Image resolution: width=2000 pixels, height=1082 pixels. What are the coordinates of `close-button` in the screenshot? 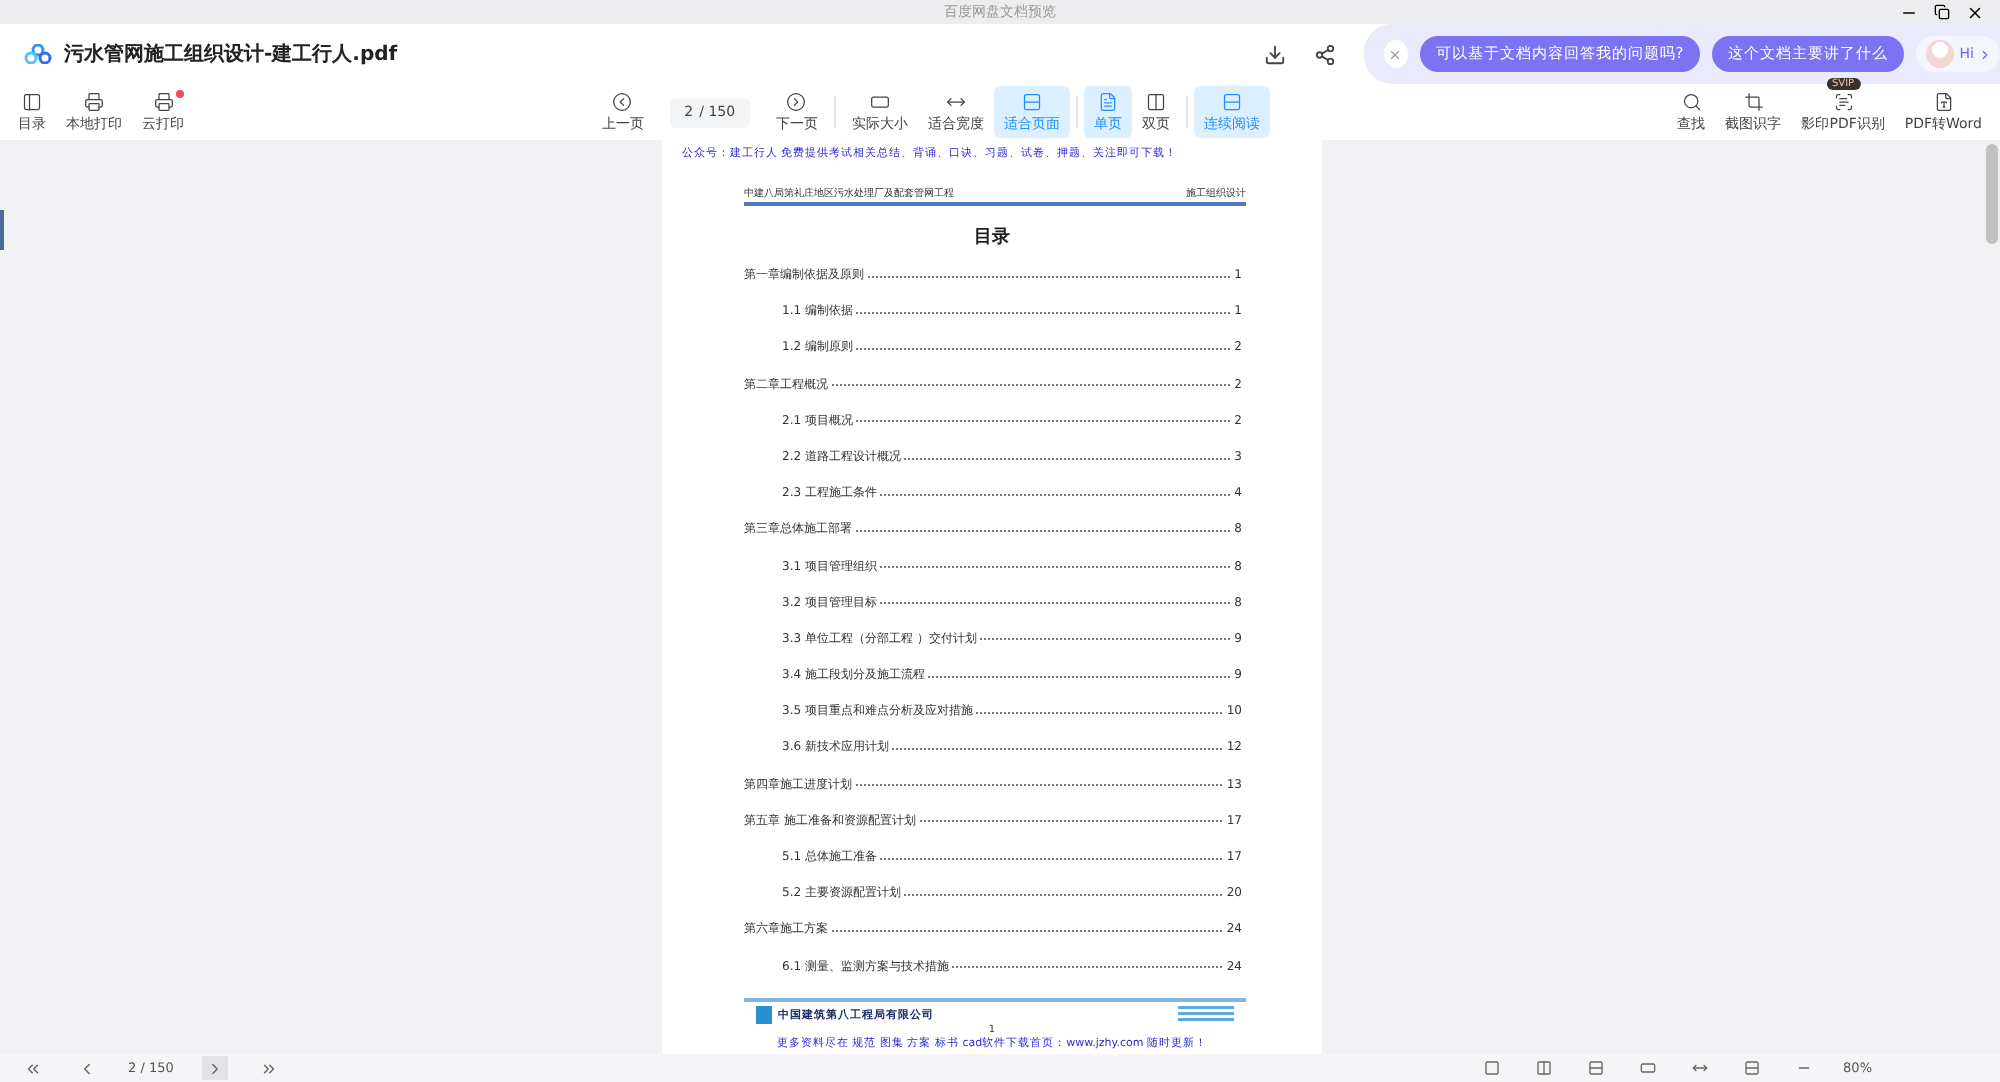 It's located at (1396, 54).